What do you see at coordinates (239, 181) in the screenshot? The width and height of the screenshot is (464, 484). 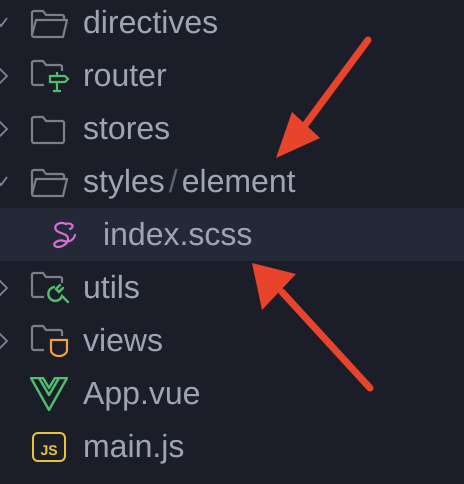 I see `item-label: element` at bounding box center [239, 181].